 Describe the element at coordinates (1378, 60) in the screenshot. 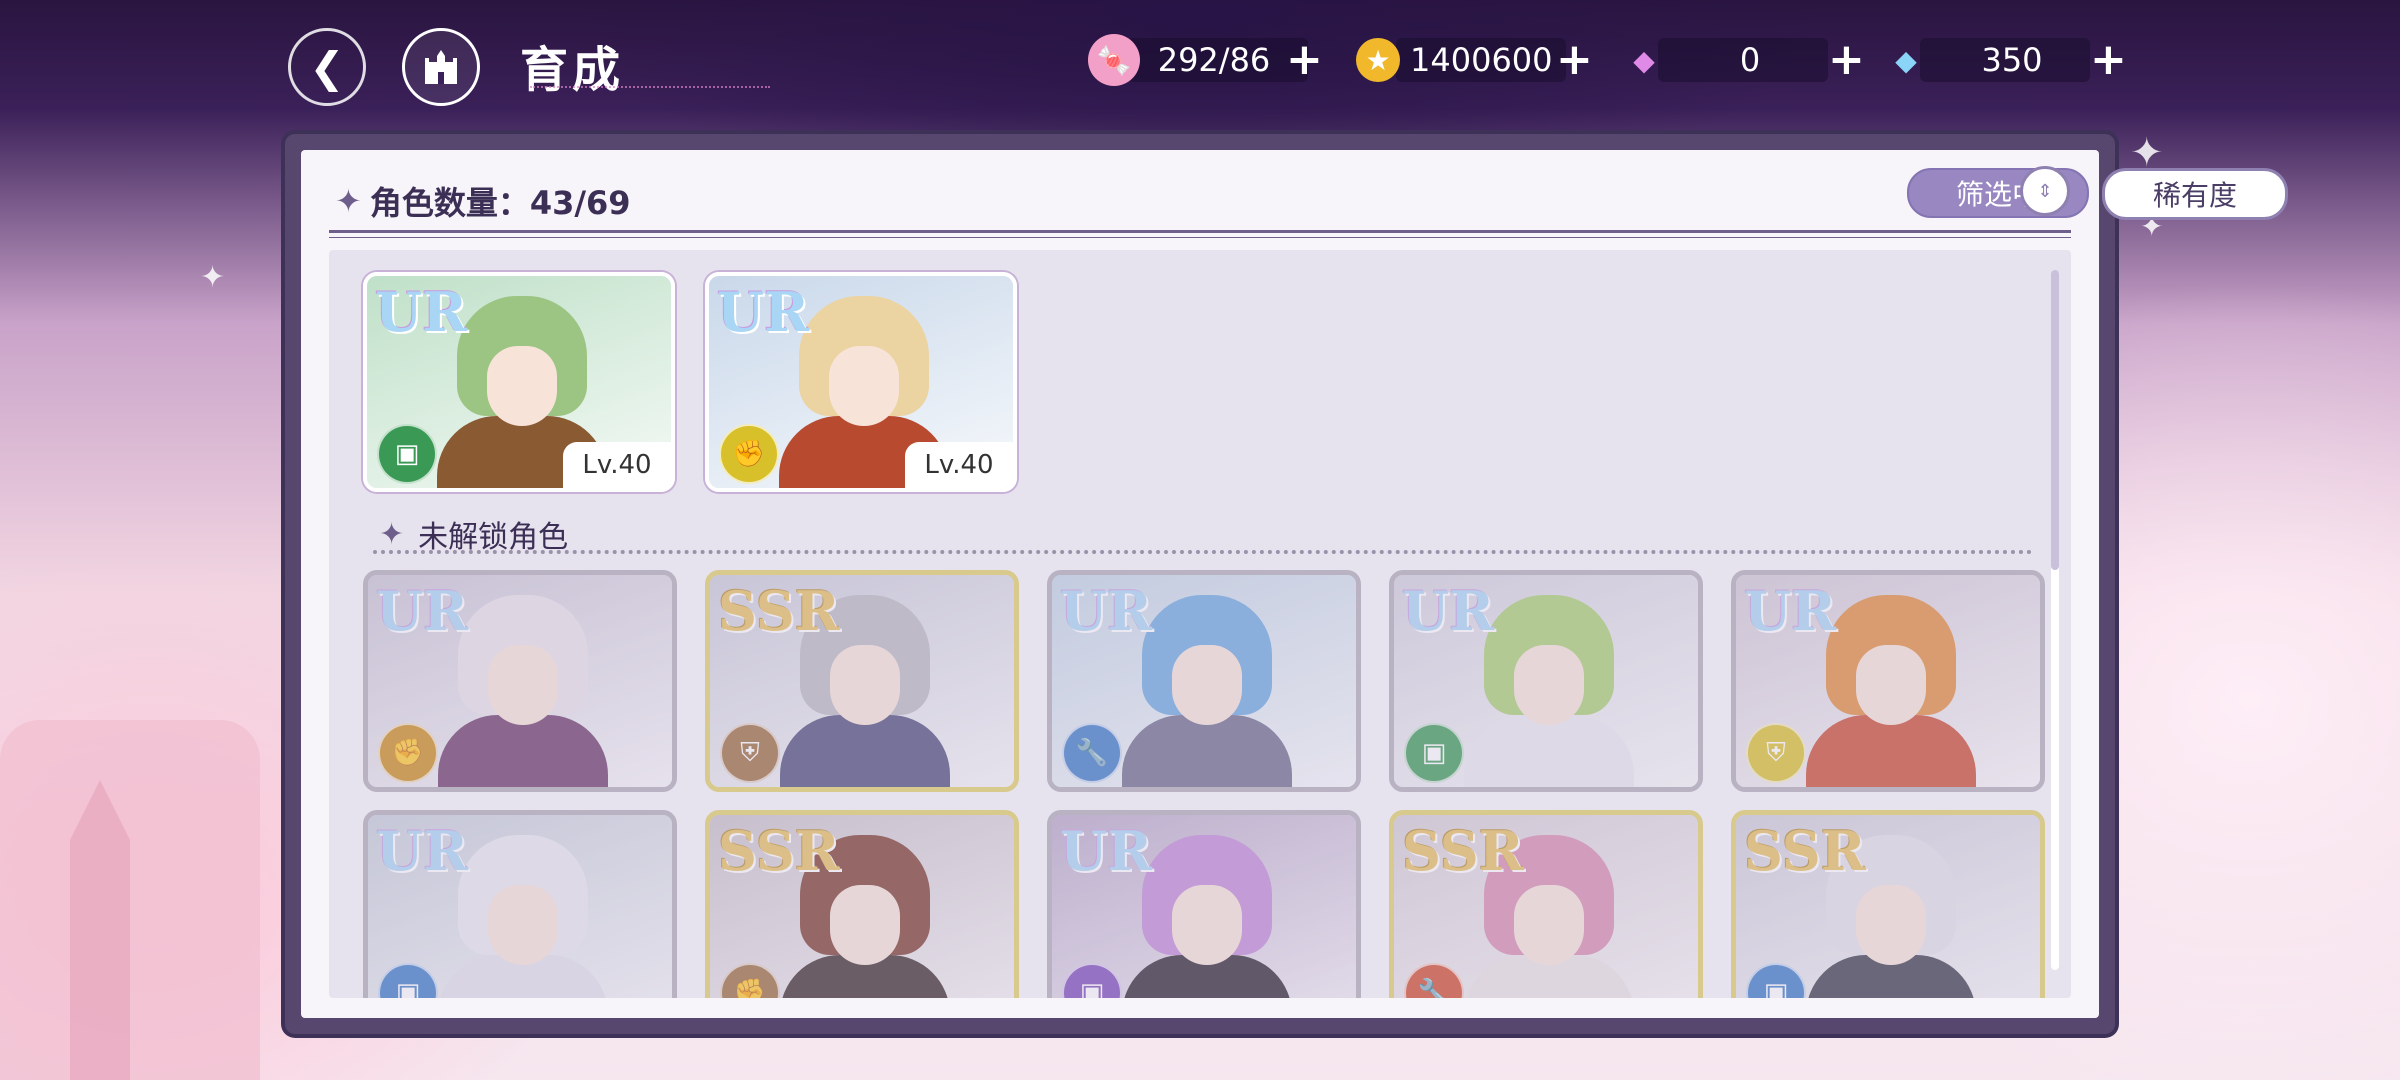

I see `coin-icon: ★` at that location.